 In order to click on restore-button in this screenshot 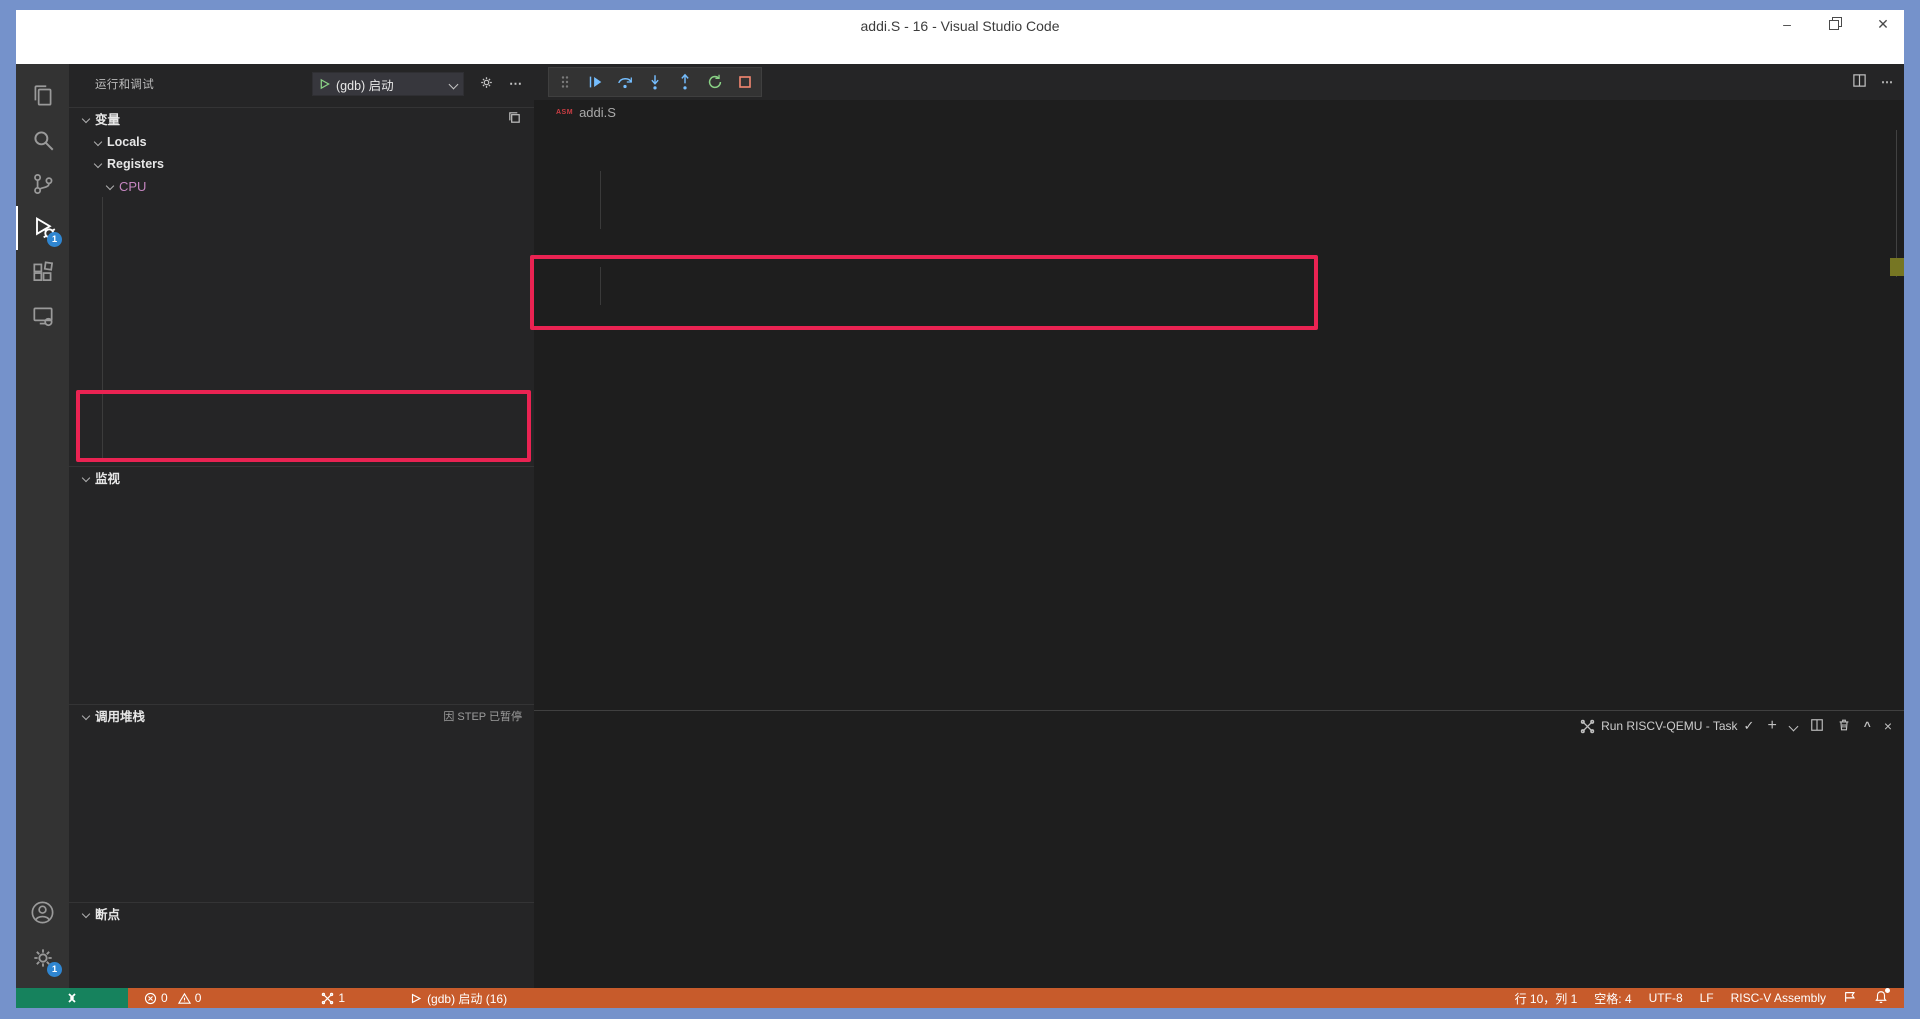, I will do `click(1835, 24)`.